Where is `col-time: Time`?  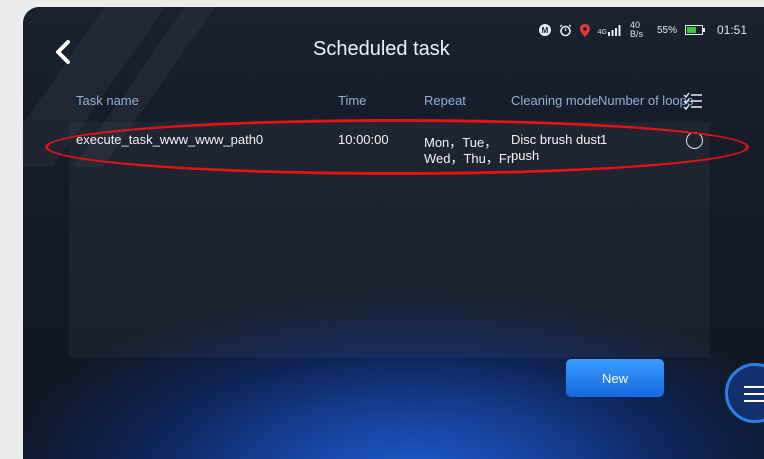
col-time: Time is located at coordinates (352, 100).